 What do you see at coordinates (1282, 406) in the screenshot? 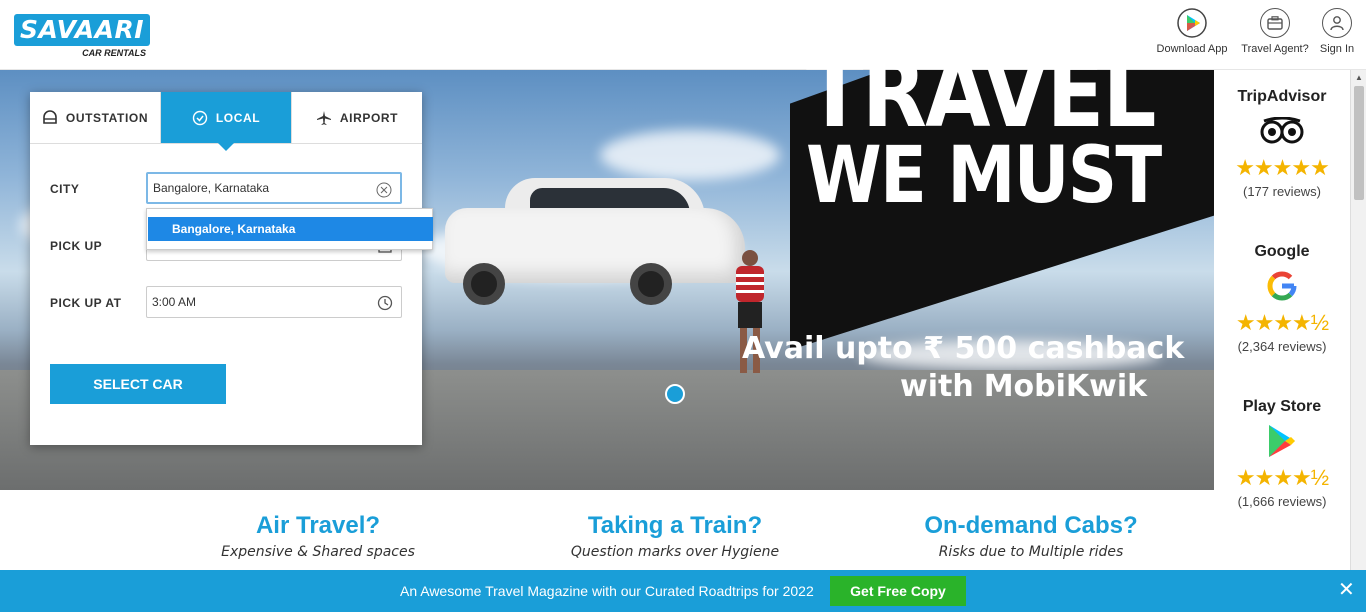
I see `review-source-name: Play Store` at bounding box center [1282, 406].